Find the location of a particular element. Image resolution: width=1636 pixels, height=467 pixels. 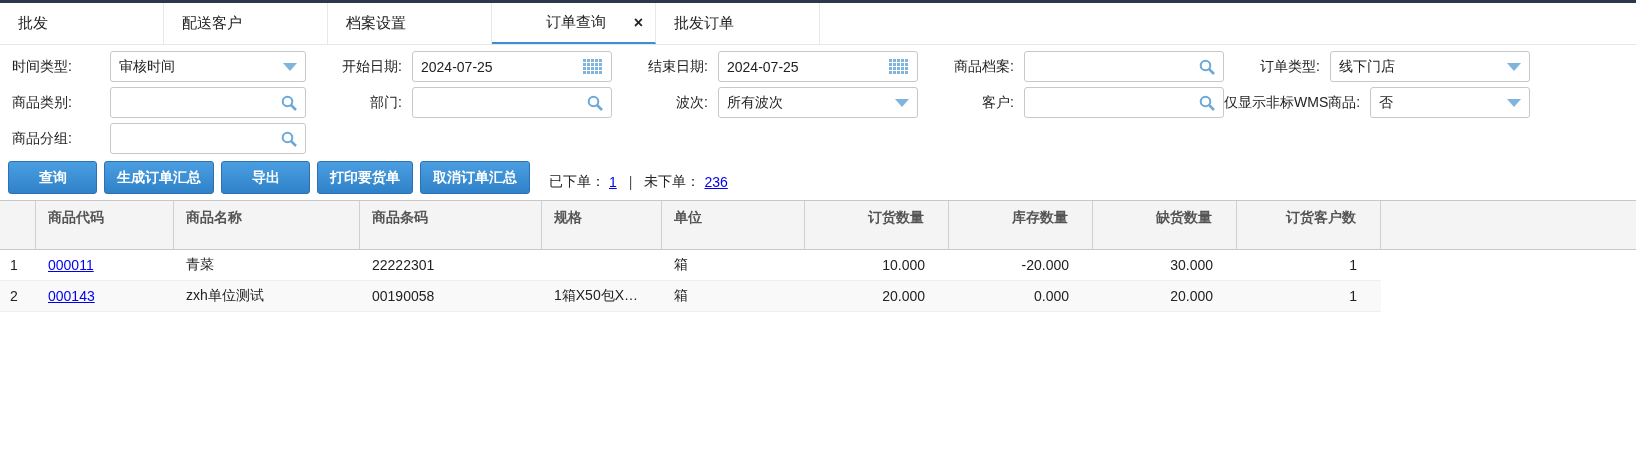

column-header: 规格 is located at coordinates (602, 225).